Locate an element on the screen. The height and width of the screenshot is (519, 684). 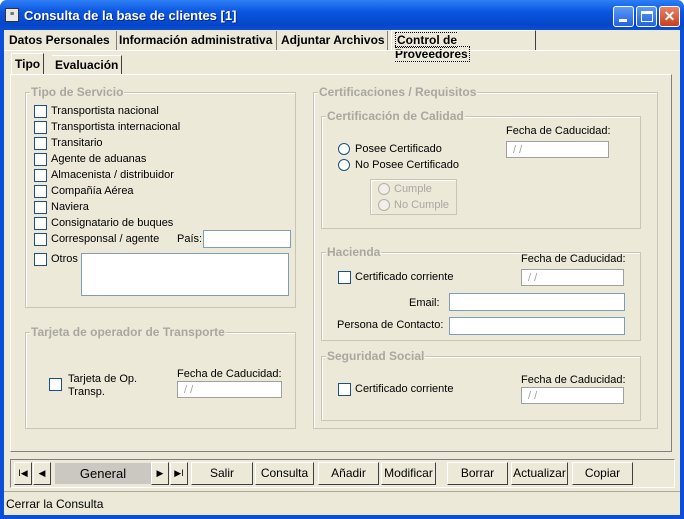
checkbox-label: Compañía Aérea is located at coordinates (92, 191).